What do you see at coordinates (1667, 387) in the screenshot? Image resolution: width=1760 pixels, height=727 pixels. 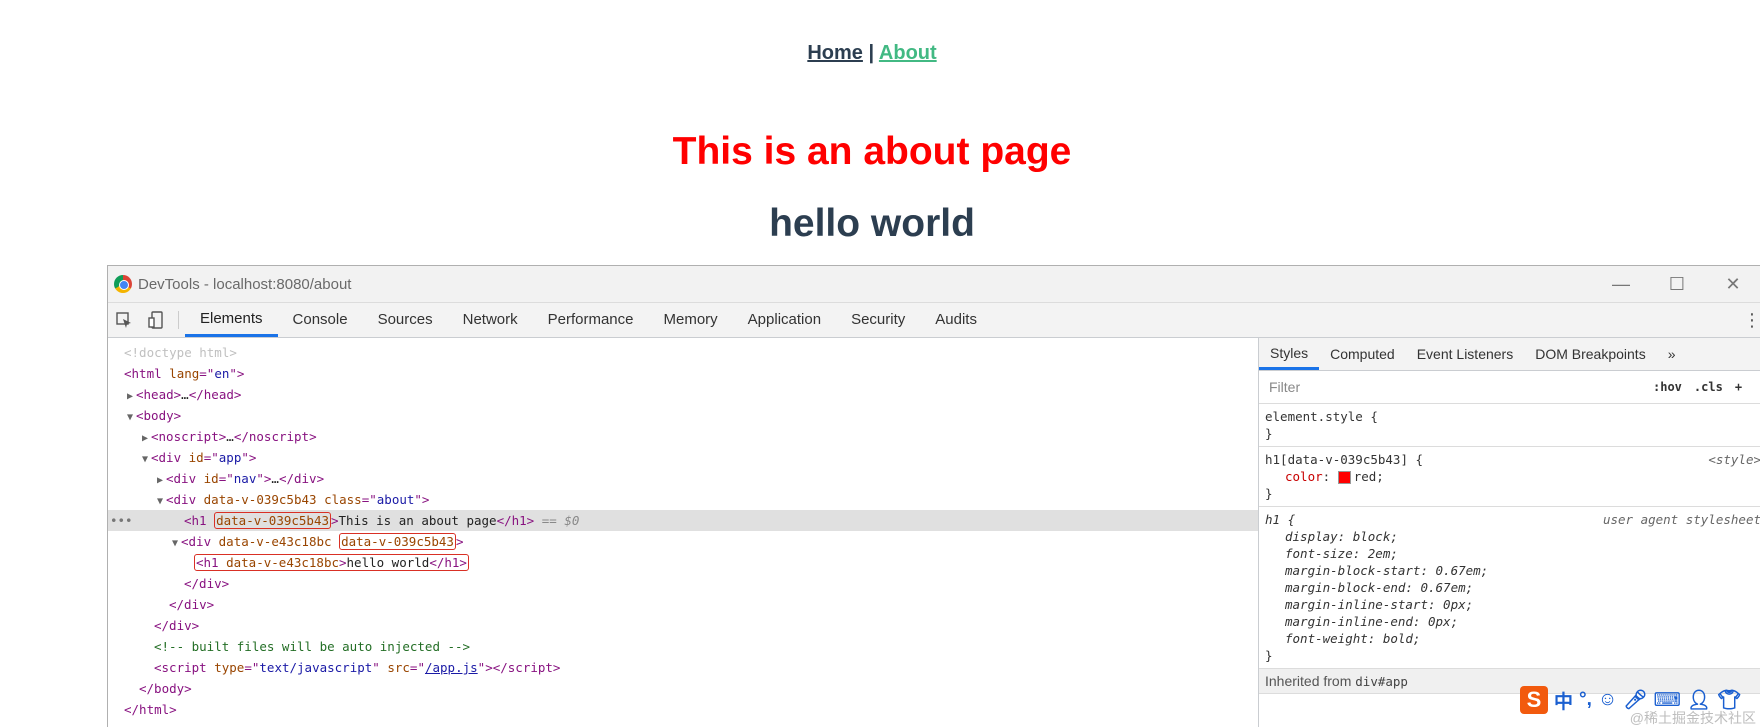 I see `hov-toggle: :hov` at bounding box center [1667, 387].